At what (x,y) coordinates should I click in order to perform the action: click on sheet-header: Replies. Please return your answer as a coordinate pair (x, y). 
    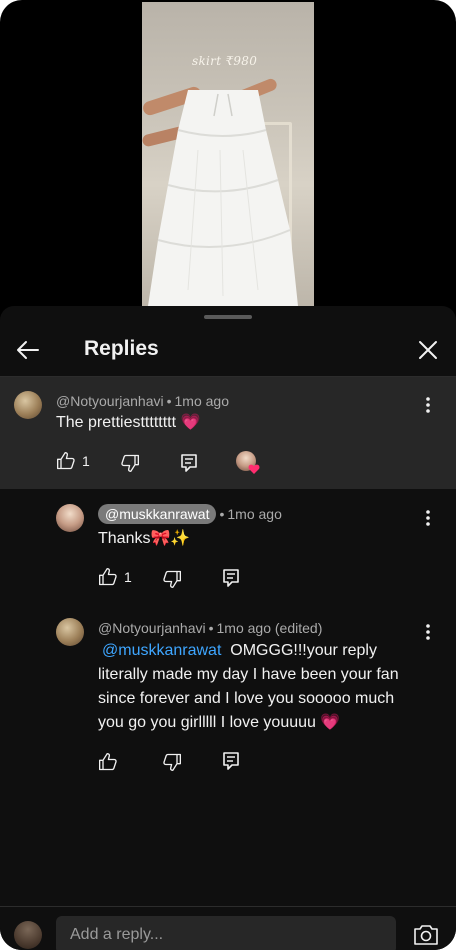
    Looking at the image, I should click on (228, 350).